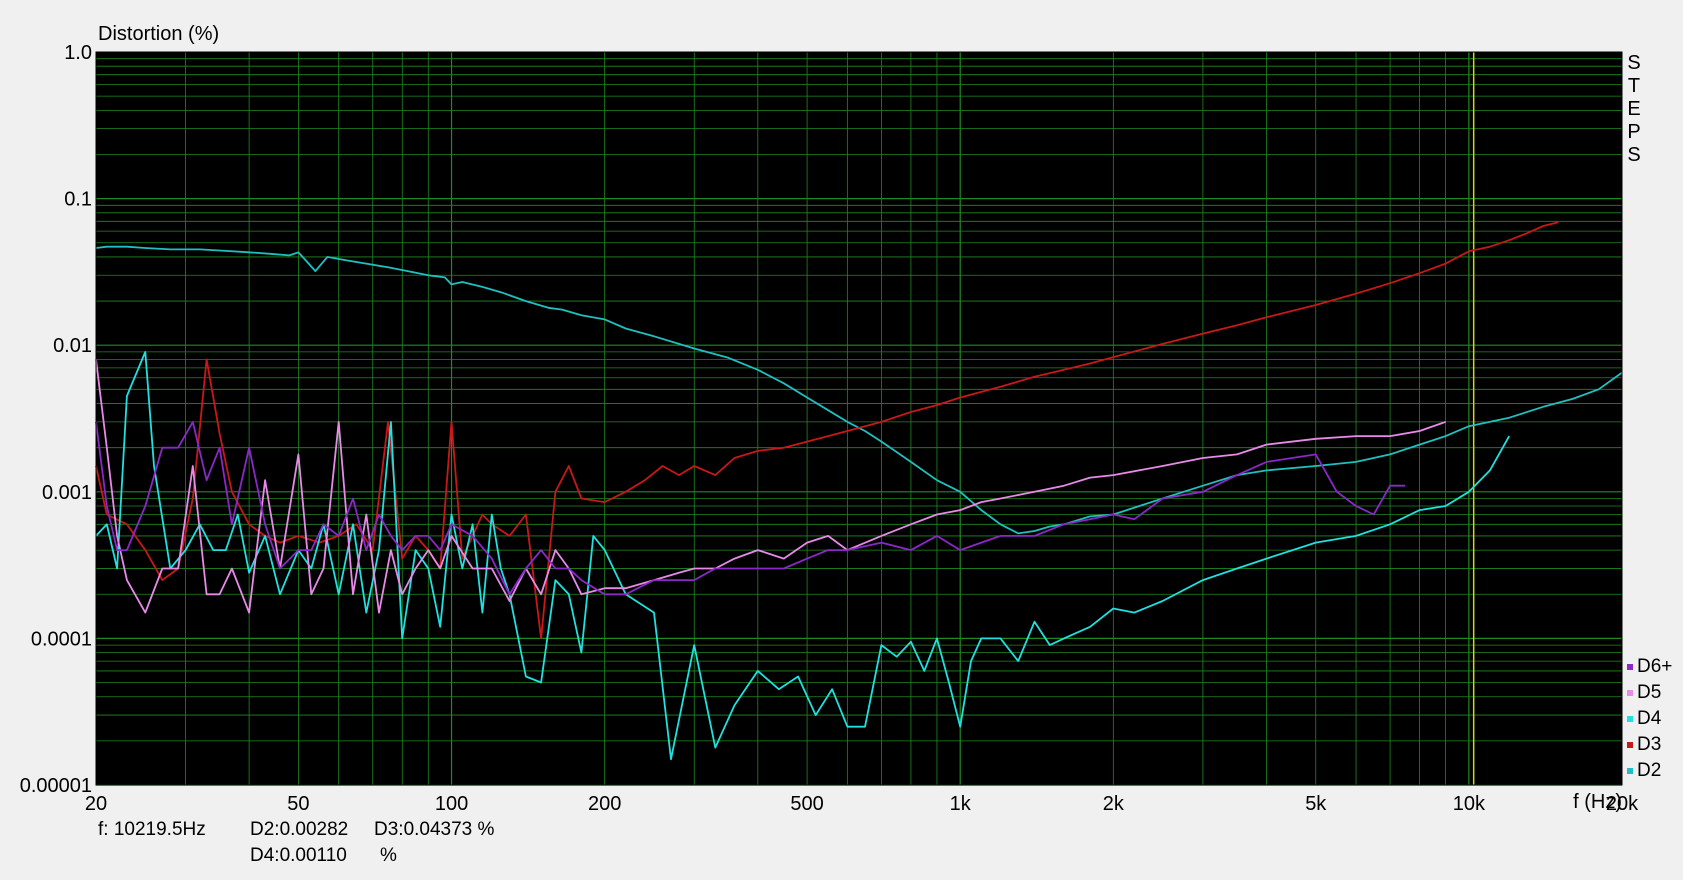  I want to click on y-tick-label: 0.00001, so click(56, 786).